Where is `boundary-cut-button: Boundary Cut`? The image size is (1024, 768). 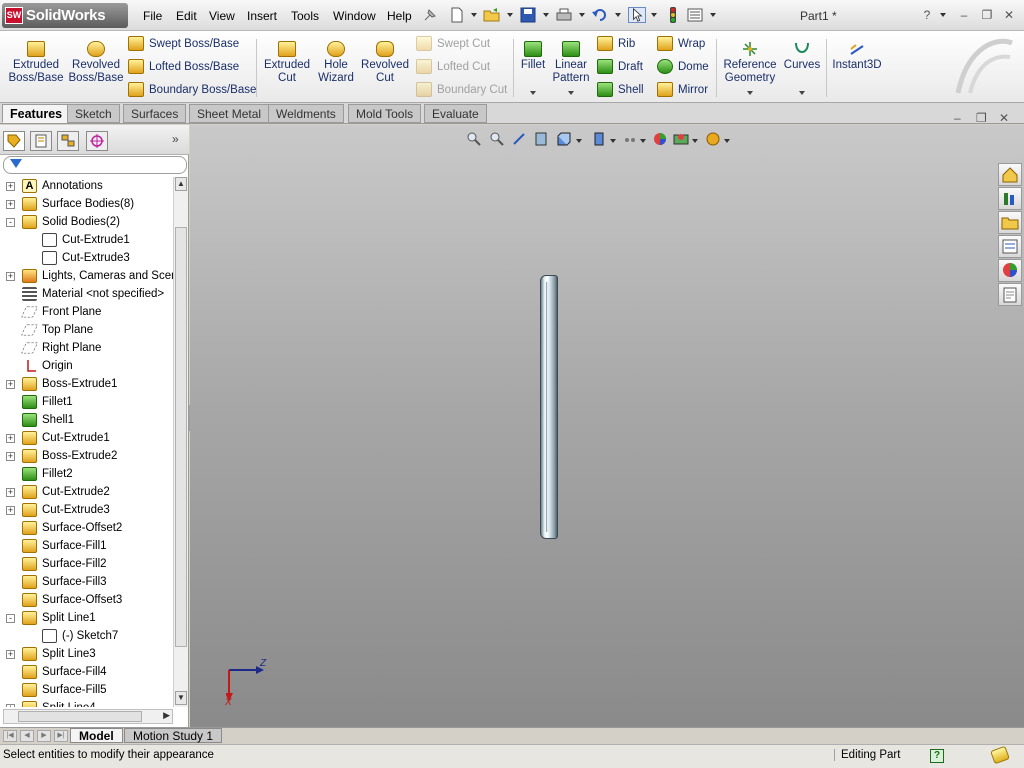 boundary-cut-button: Boundary Cut is located at coordinates (461, 90).